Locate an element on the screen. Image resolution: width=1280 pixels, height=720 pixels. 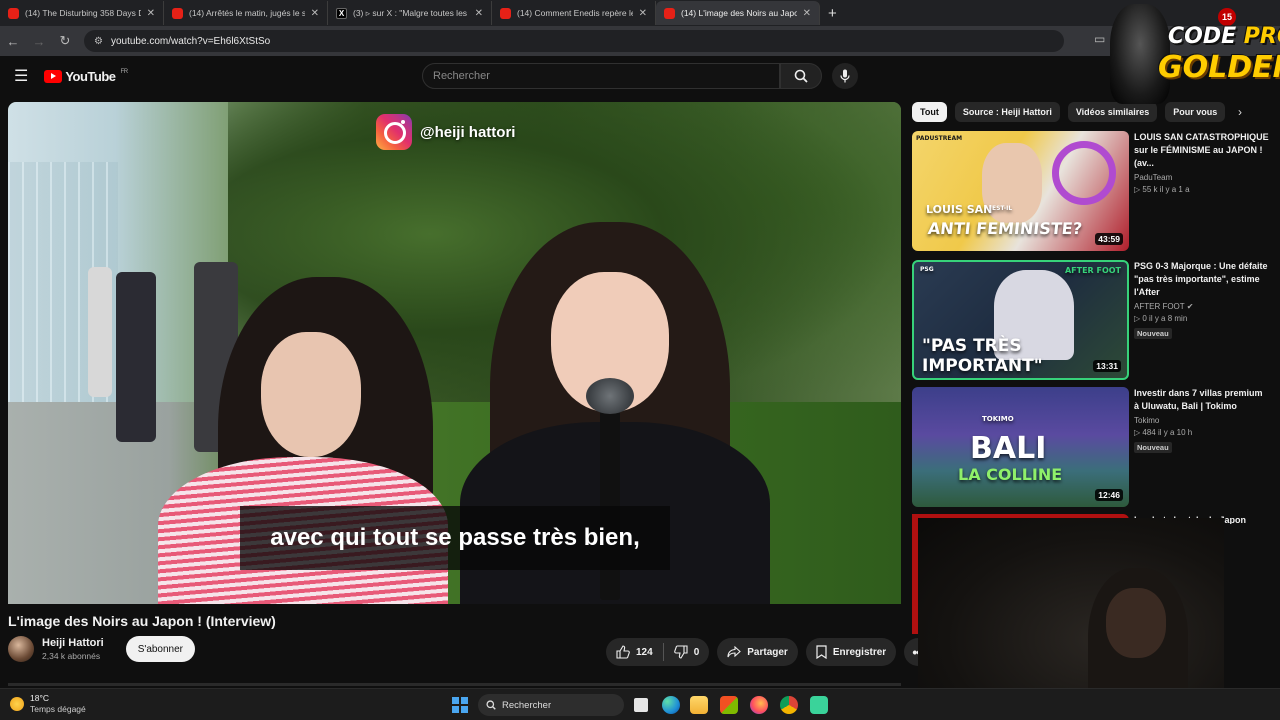
save-button: Enregistrer is located at coordinates (851, 652).